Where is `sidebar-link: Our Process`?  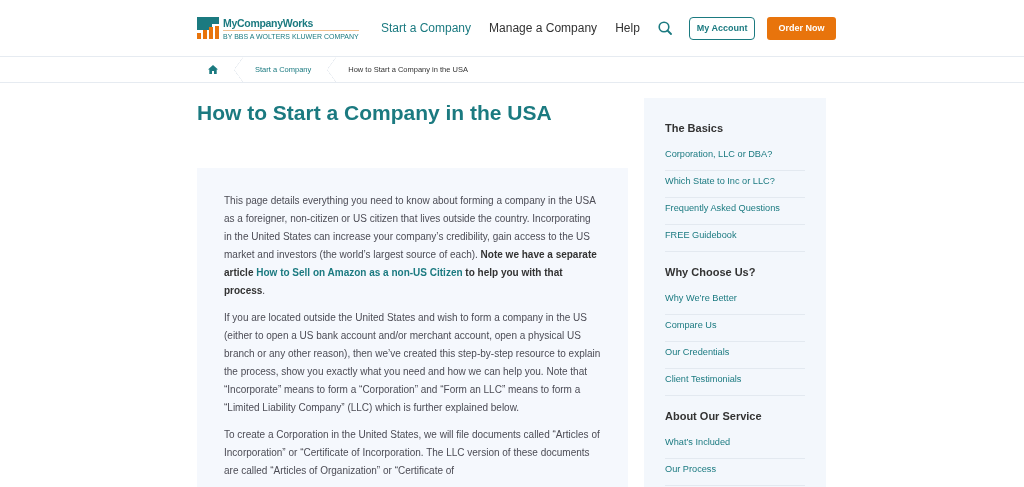
sidebar-link: Our Process is located at coordinates (735, 472).